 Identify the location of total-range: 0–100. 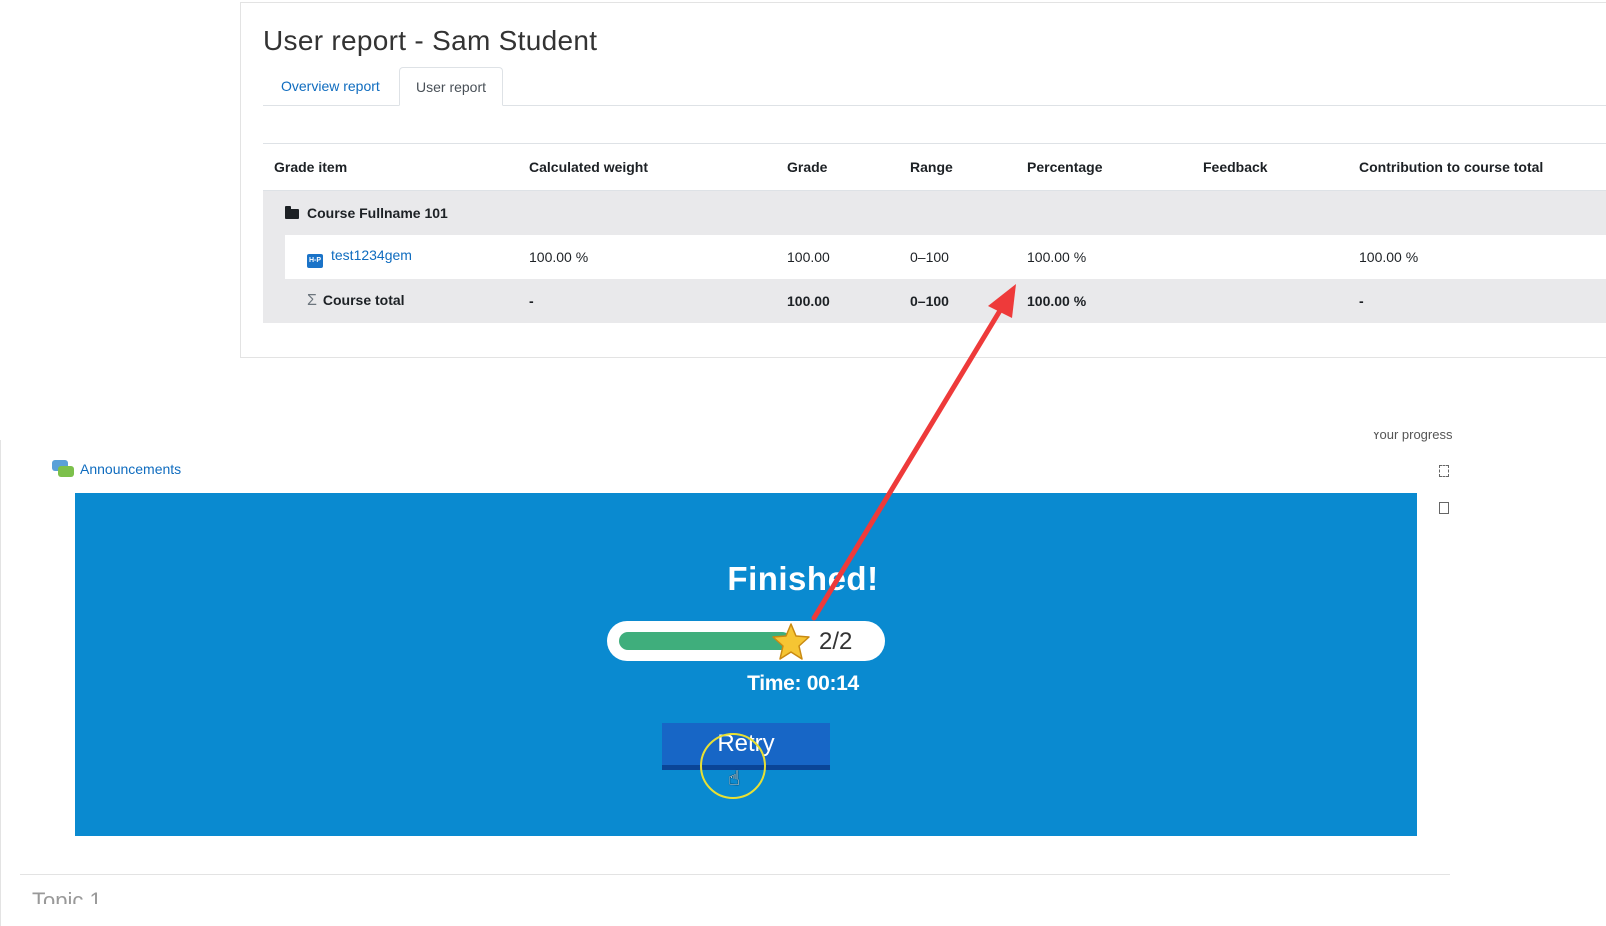
(968, 301).